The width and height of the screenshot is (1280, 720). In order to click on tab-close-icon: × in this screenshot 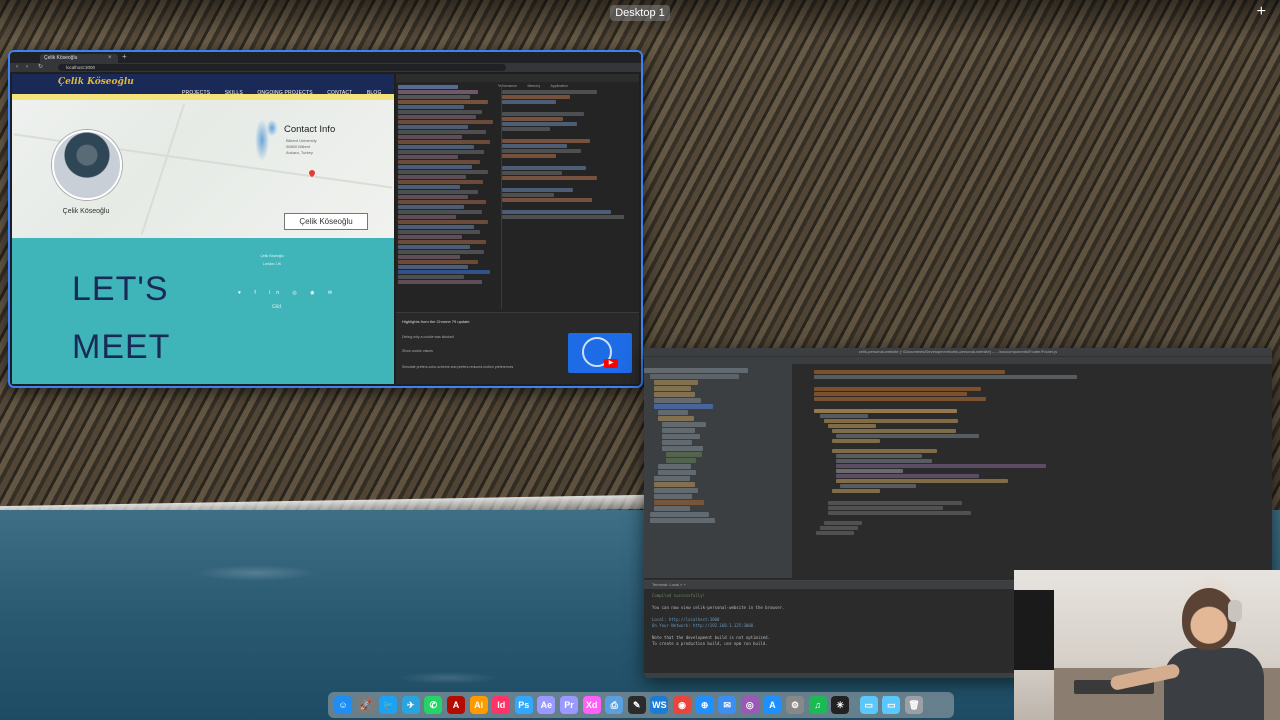, I will do `click(110, 58)`.